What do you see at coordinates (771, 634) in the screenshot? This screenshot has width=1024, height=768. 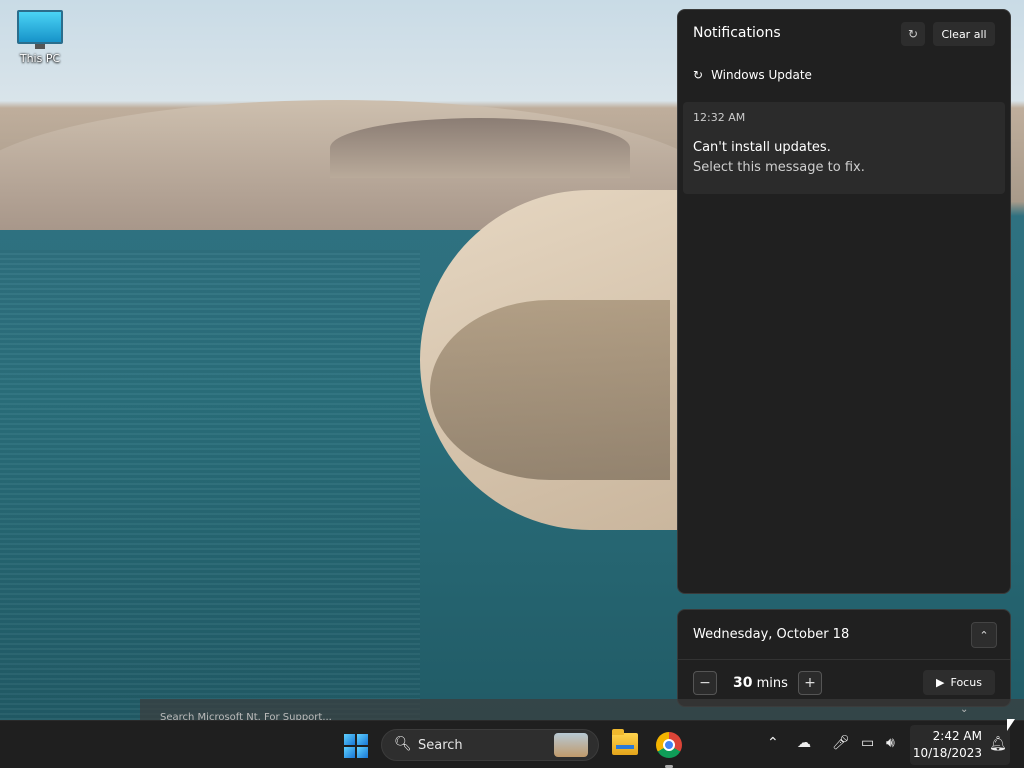 I see `calendar-date: Wednesday, October 18` at bounding box center [771, 634].